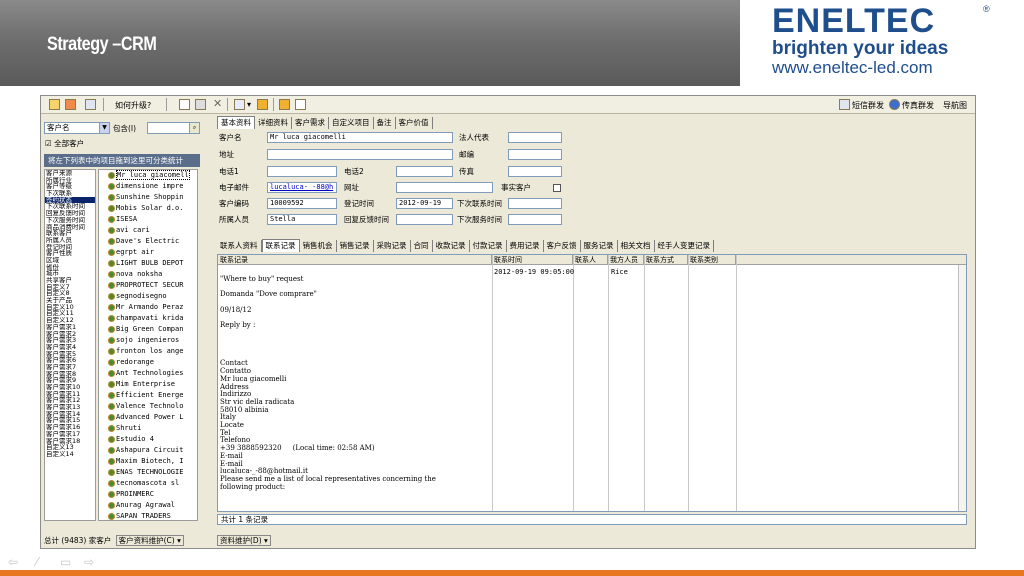  Describe the element at coordinates (148, 263) in the screenshot. I see `customer-list-item: LIGHT BULB DEPOT` at that location.